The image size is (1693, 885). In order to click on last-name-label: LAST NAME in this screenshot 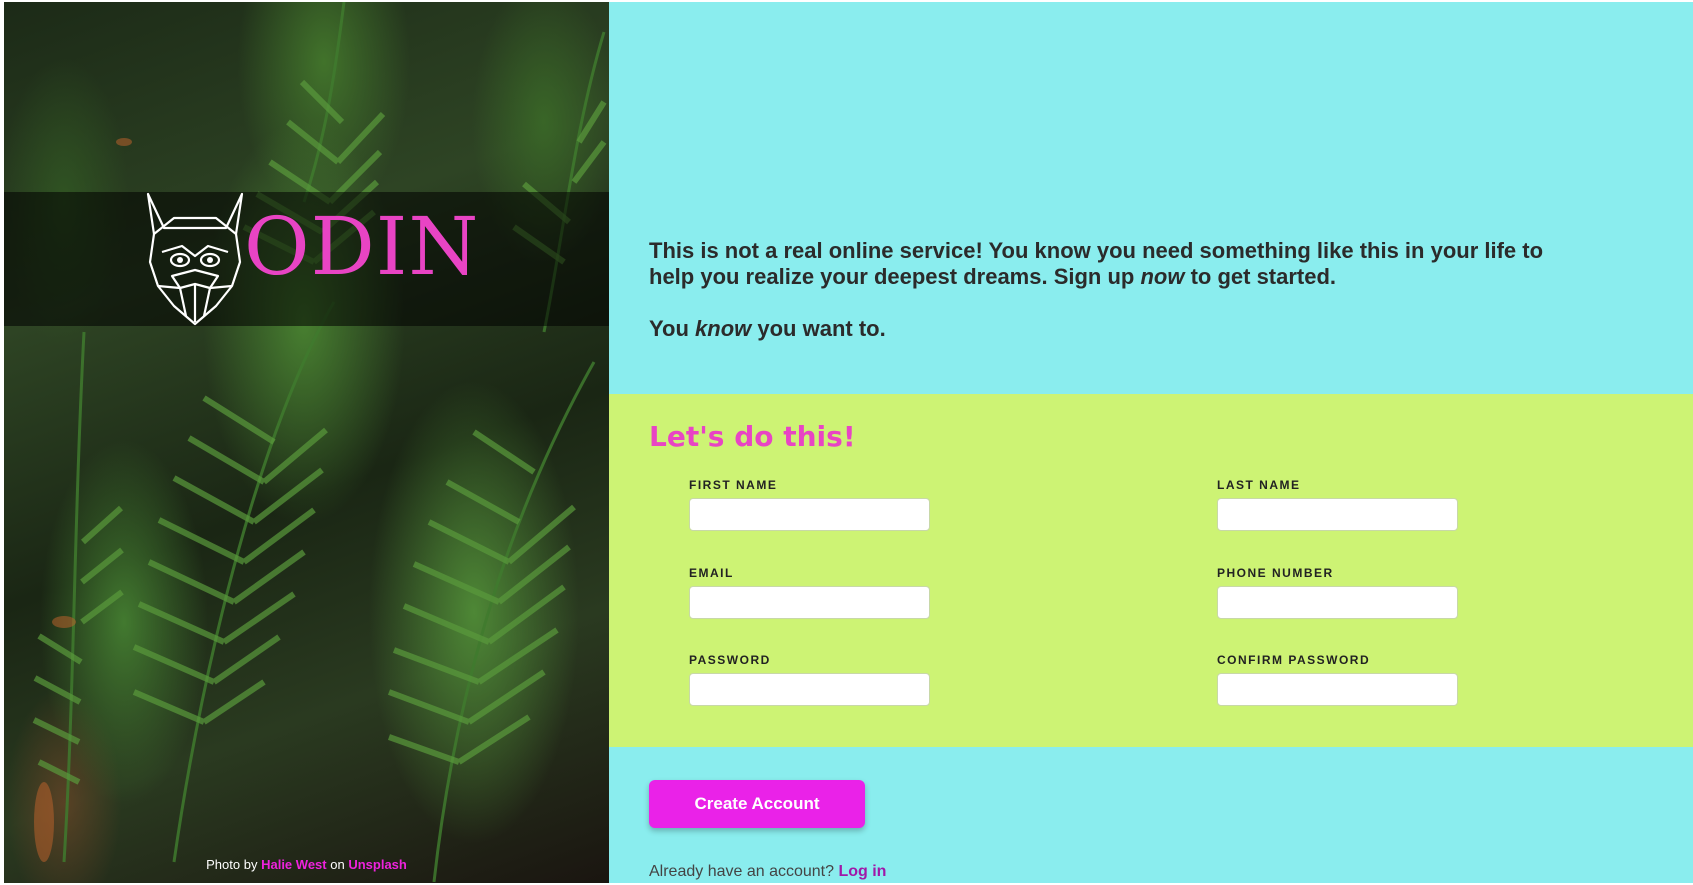, I will do `click(1259, 485)`.